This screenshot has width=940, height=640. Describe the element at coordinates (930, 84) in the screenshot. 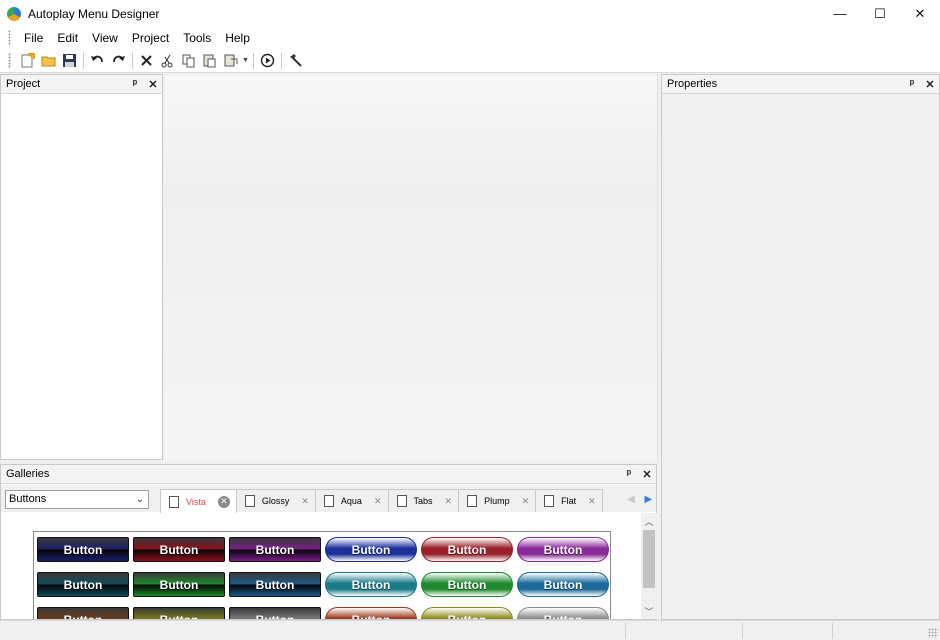

I see `properties-panel-close-icon: ✕` at that location.